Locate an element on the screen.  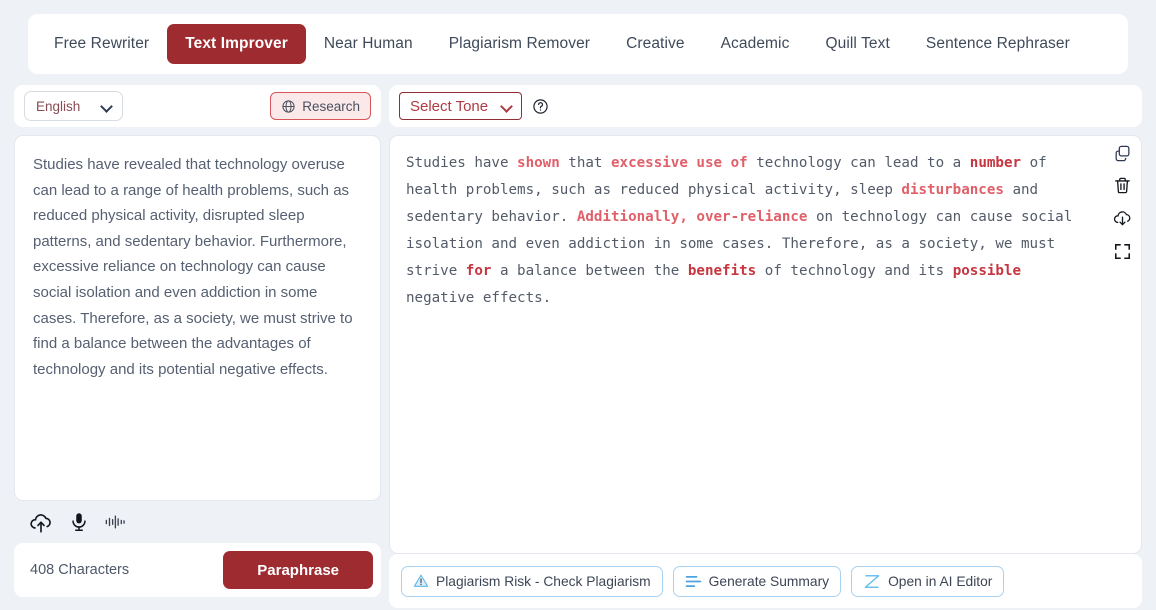
paraphrase-button: Paraphrase is located at coordinates (298, 570).